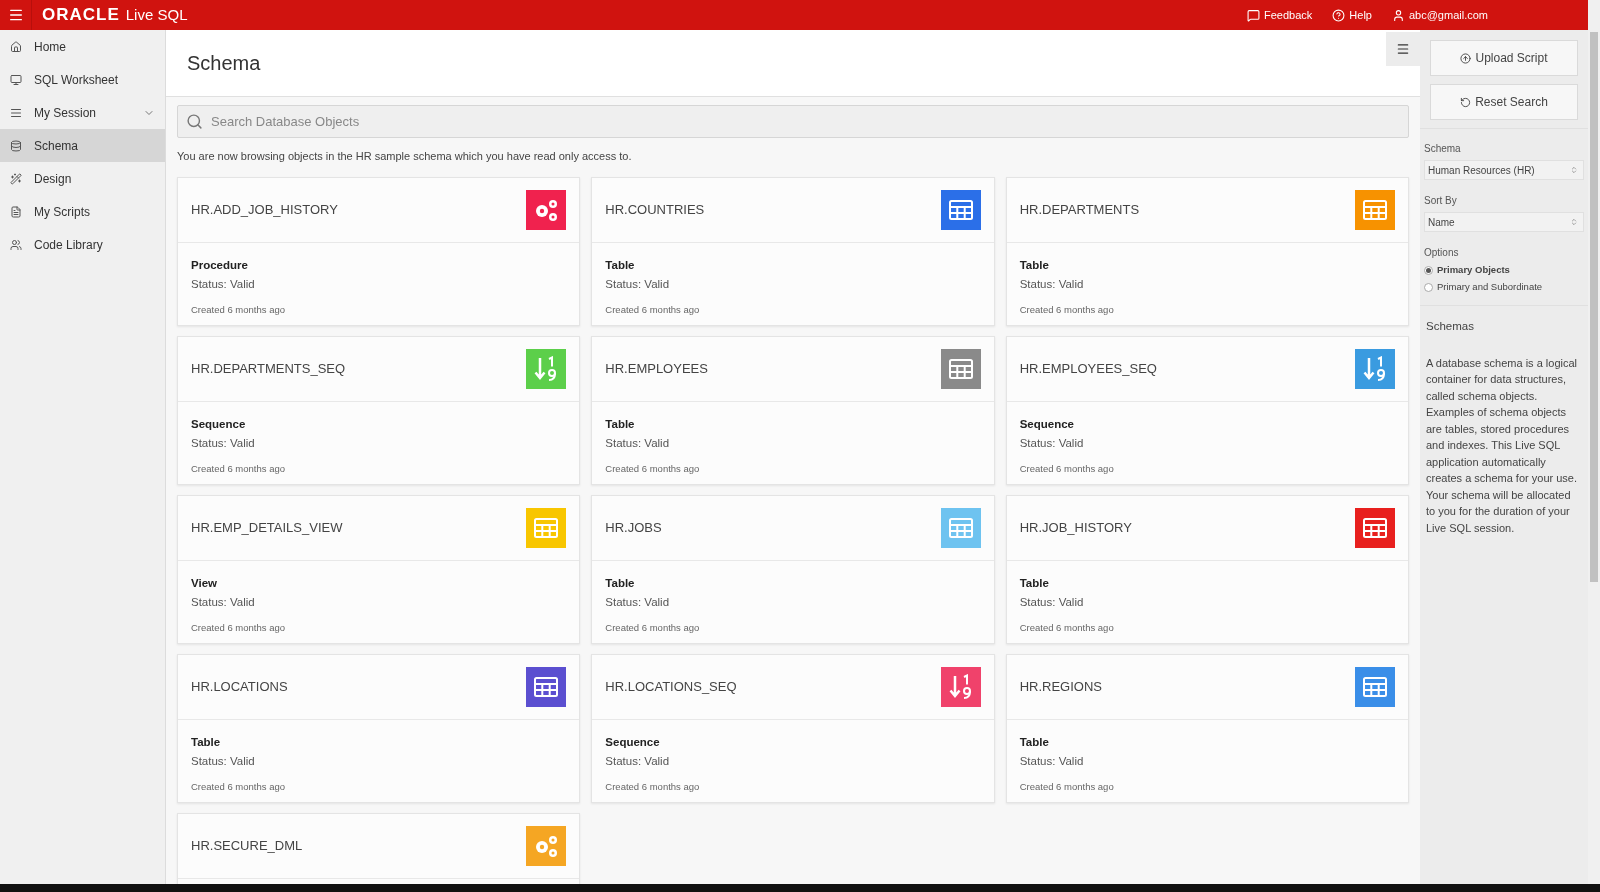 This screenshot has height=892, width=1600. I want to click on user-icon, so click(1398, 15).